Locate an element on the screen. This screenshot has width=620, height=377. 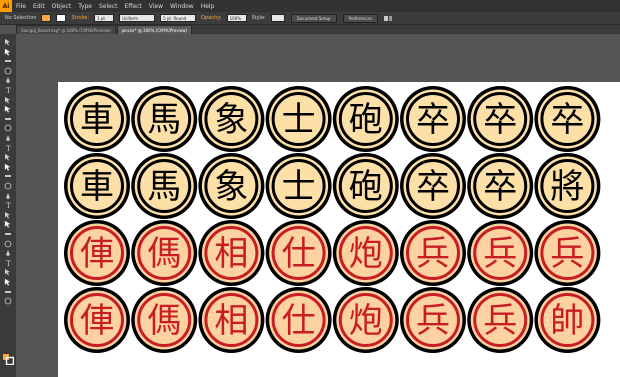
pen-tool-icon is located at coordinates (8, 80).